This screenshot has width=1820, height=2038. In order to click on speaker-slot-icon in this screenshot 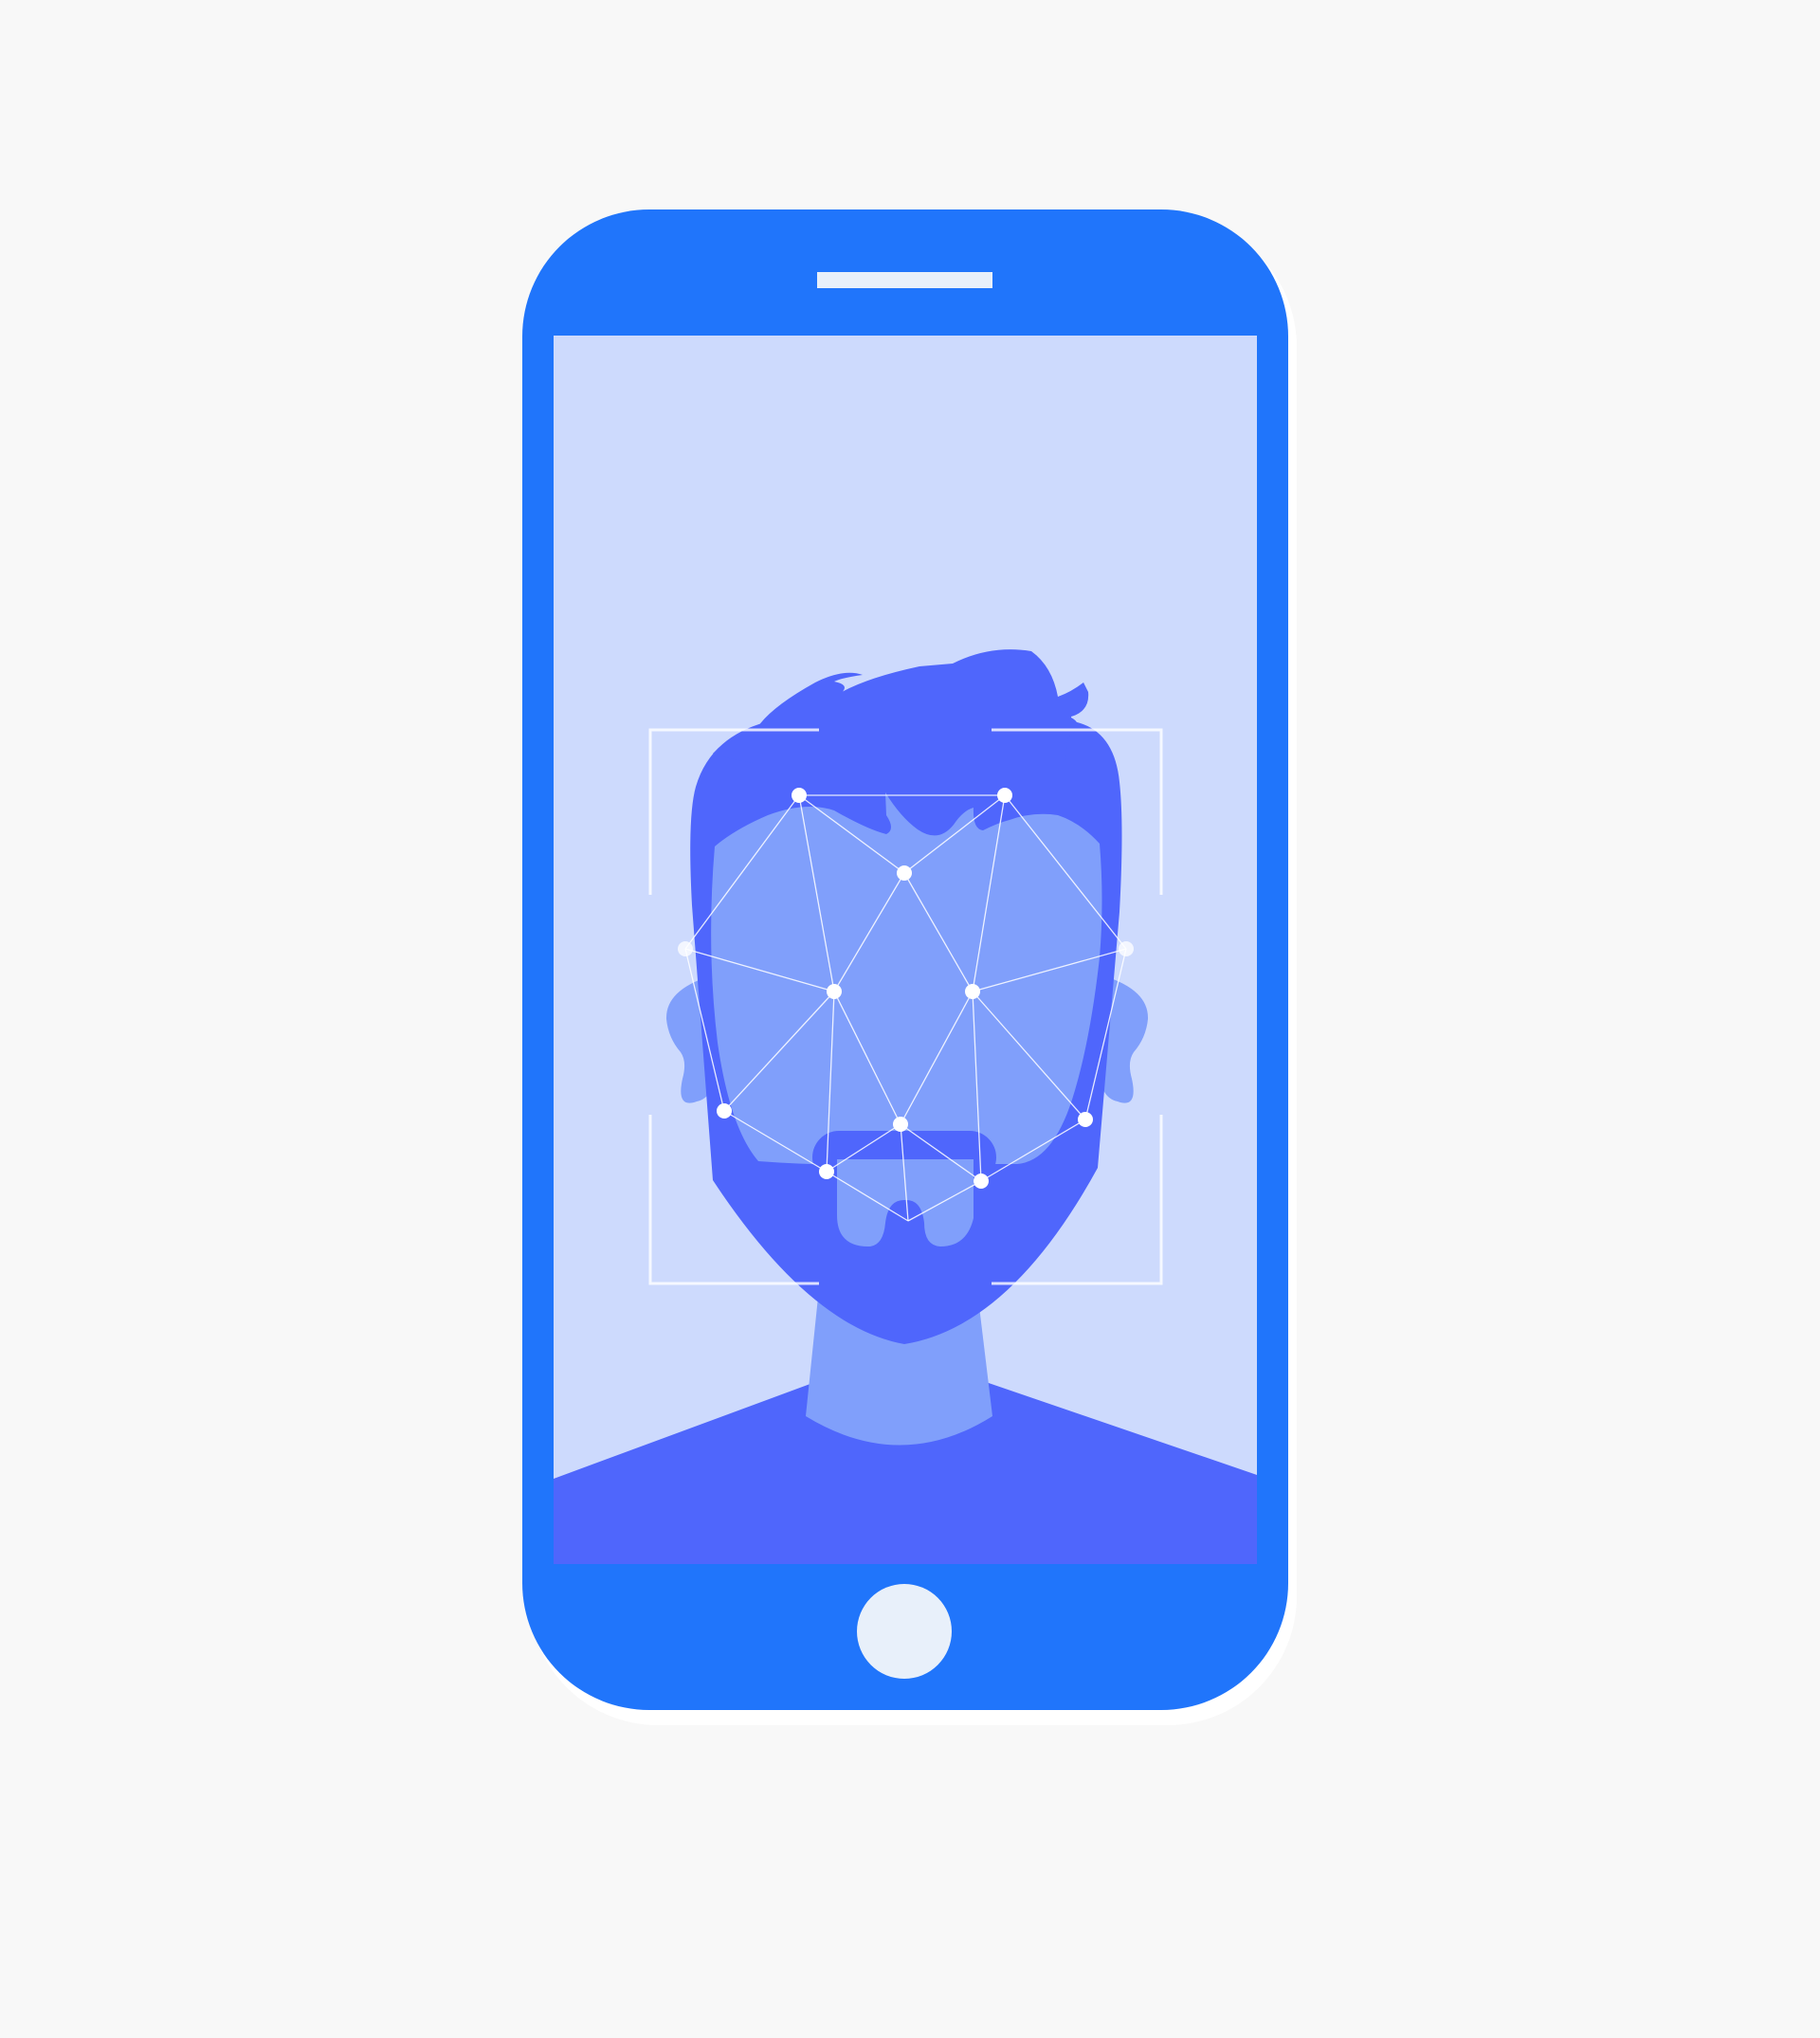, I will do `click(904, 280)`.